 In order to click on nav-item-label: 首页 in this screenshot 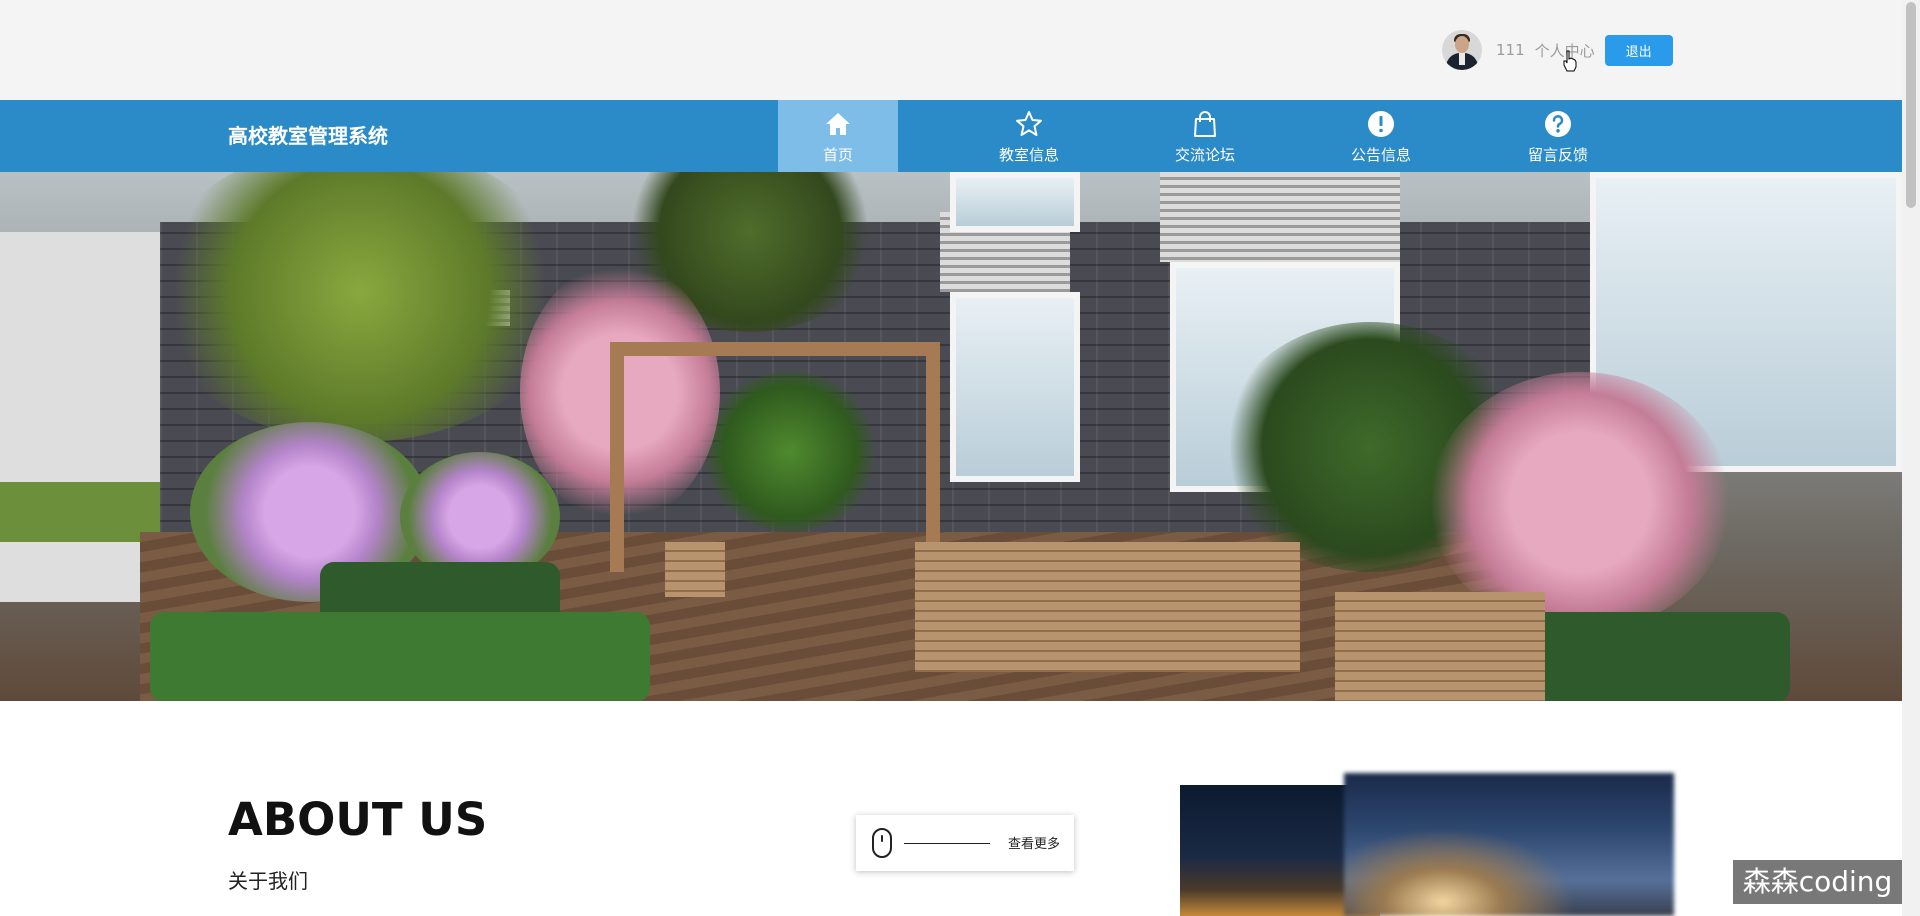, I will do `click(837, 155)`.